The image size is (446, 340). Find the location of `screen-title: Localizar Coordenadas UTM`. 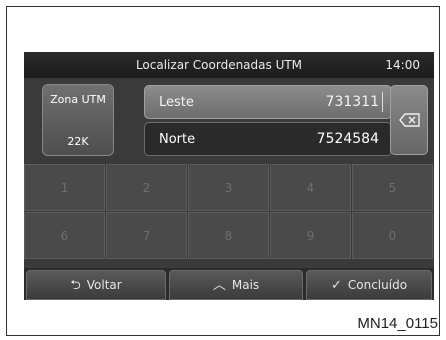

screen-title: Localizar Coordenadas UTM is located at coordinates (219, 65).